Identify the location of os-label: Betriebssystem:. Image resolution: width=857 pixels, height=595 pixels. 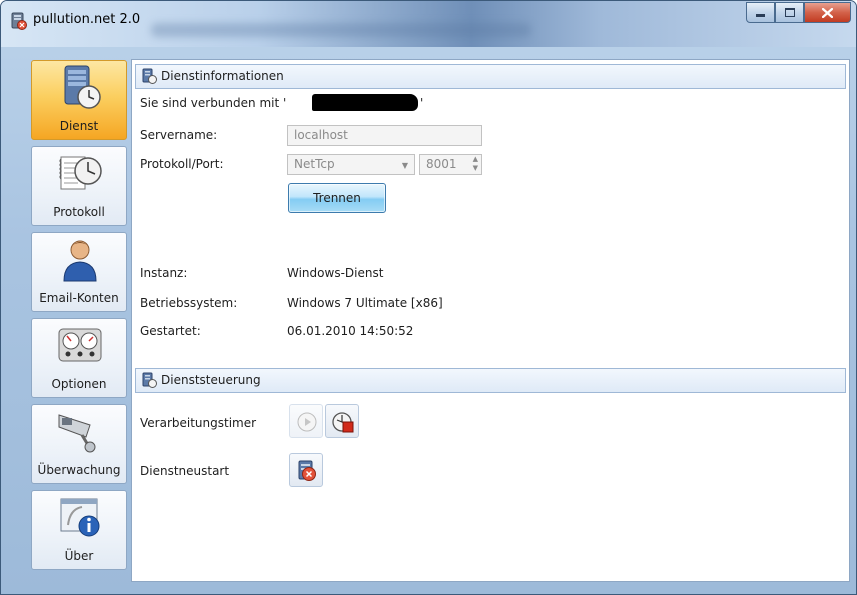
(189, 303).